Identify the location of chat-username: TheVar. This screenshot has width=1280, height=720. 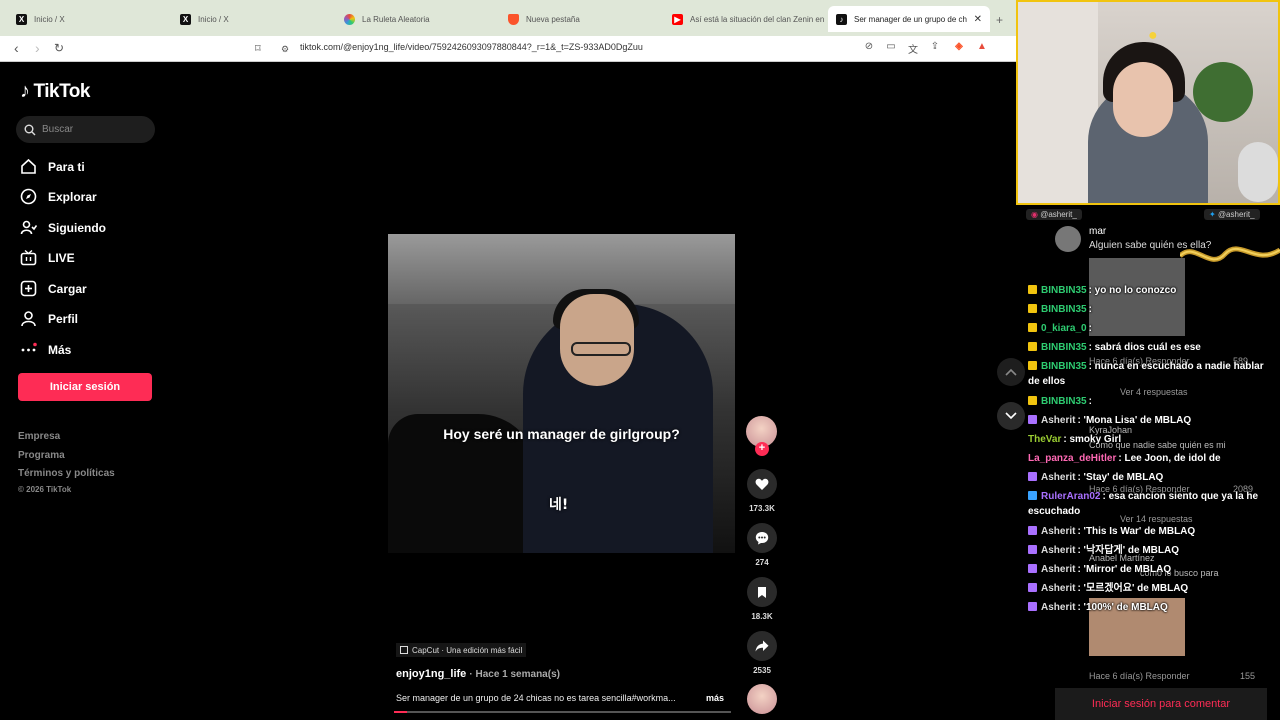
(1044, 439).